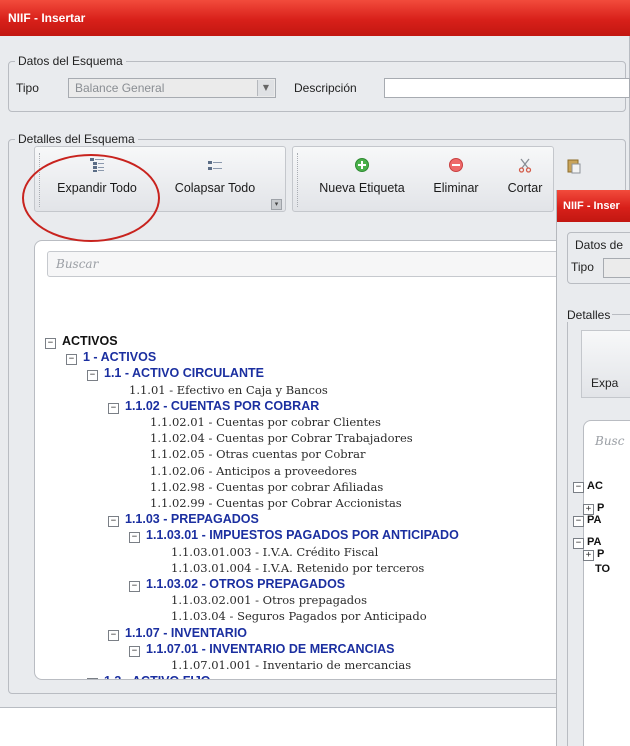 The width and height of the screenshot is (630, 746). Describe the element at coordinates (616, 268) in the screenshot. I see `second-tipo-combo` at that location.